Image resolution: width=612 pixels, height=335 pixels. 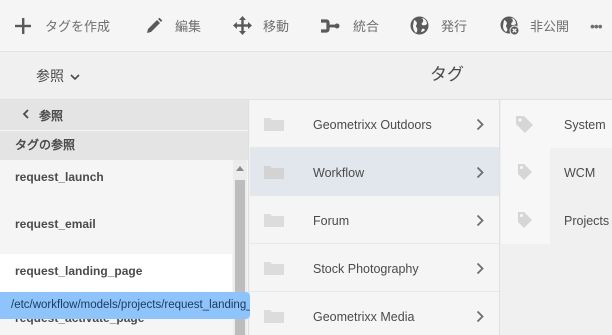 What do you see at coordinates (50, 76) in the screenshot?
I see `reference-toggle-label: 参照` at bounding box center [50, 76].